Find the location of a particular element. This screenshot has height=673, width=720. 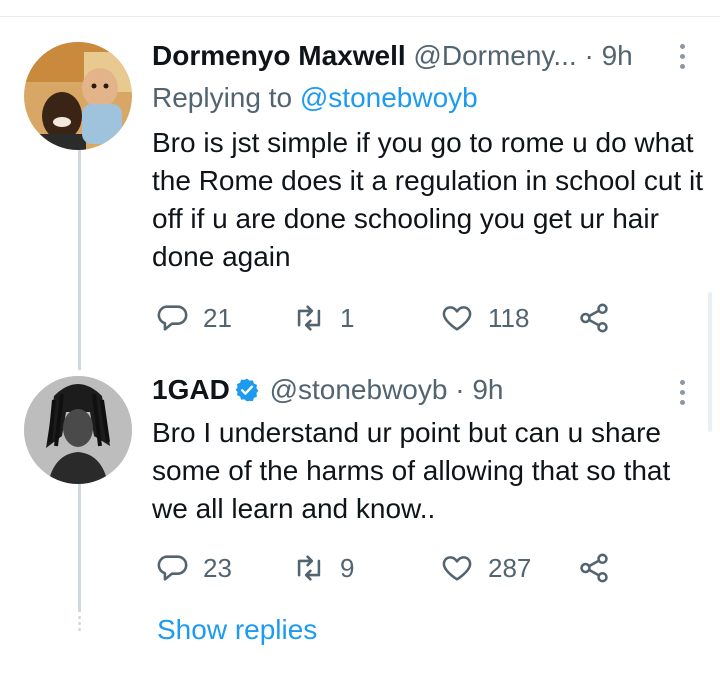

retweet-count: 1 is located at coordinates (347, 317).